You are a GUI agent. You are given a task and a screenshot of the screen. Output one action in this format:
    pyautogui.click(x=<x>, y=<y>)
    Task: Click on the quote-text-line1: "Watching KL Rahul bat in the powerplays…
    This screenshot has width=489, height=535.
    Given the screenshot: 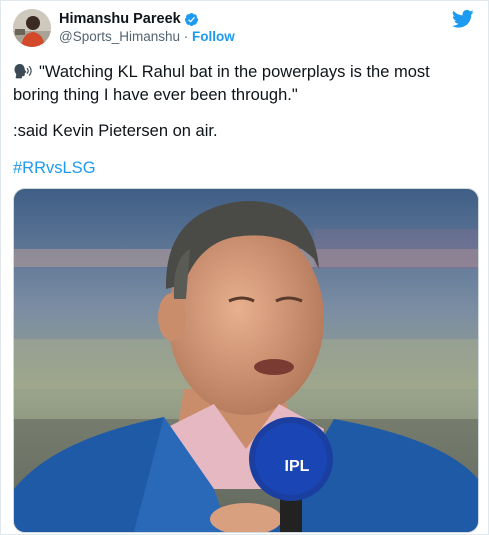 What is the action you would take?
    pyautogui.click(x=234, y=72)
    